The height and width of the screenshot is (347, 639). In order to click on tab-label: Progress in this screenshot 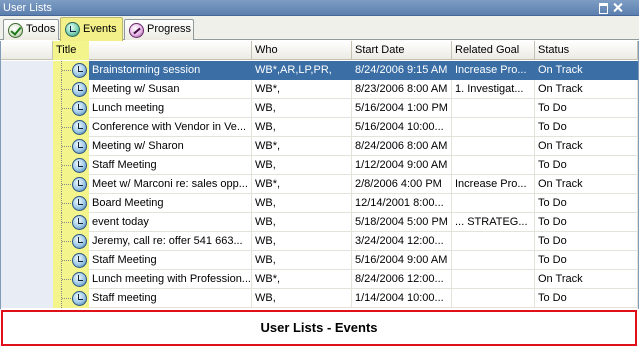, I will do `click(169, 29)`.